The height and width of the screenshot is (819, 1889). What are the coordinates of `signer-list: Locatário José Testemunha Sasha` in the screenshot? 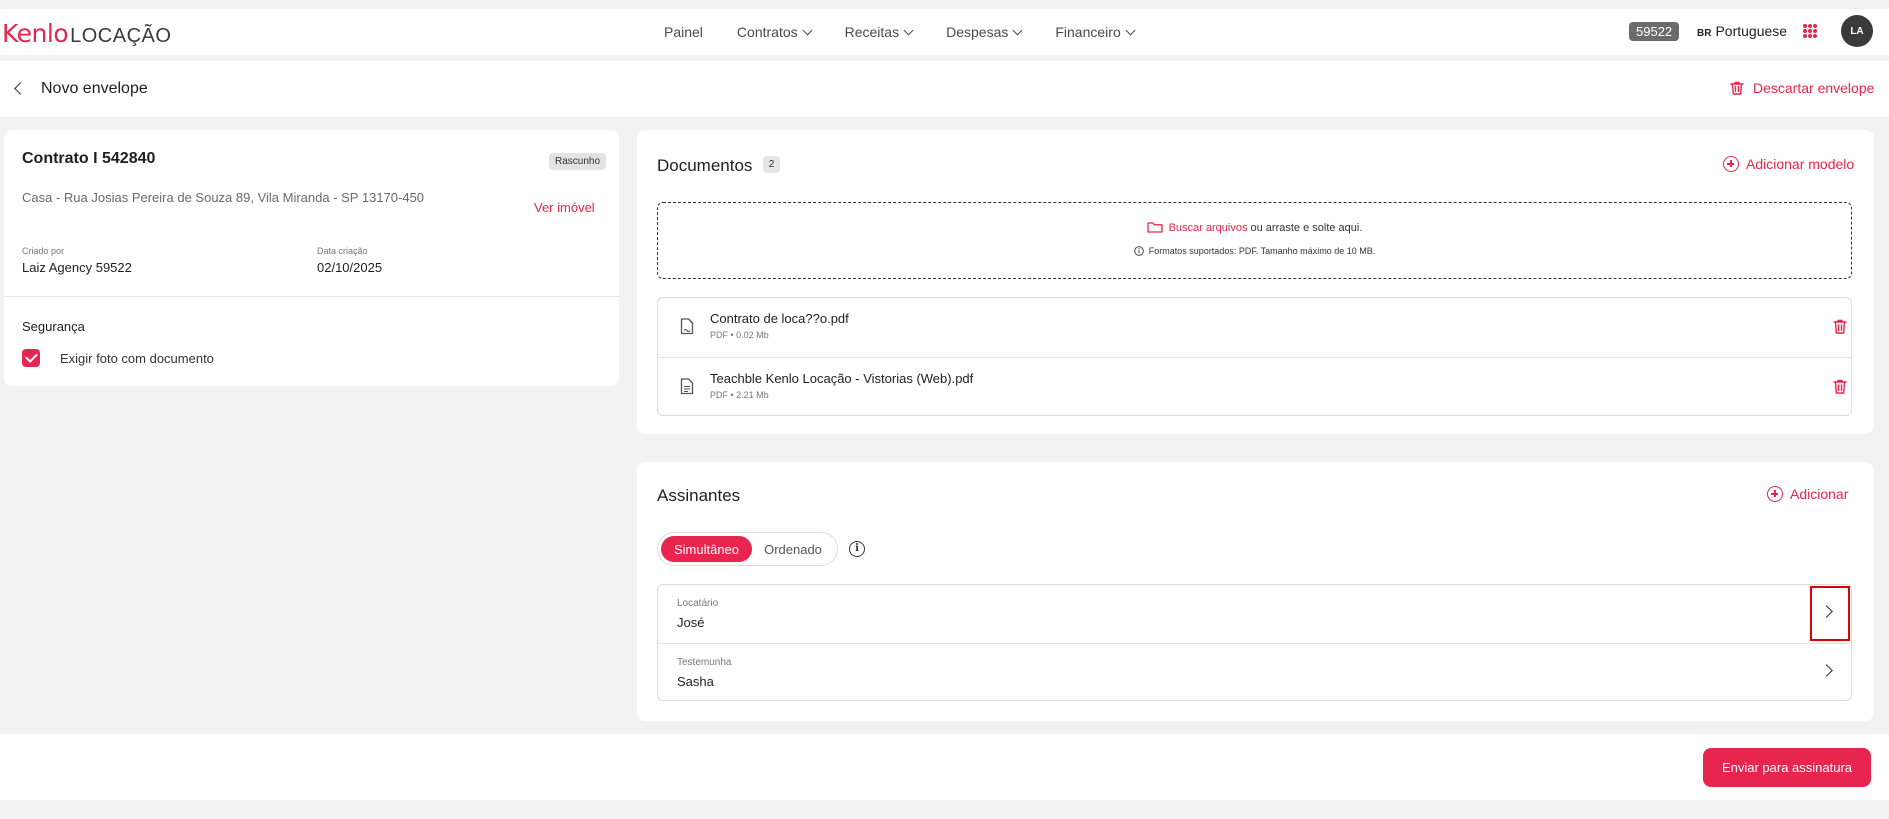 It's located at (1254, 642).